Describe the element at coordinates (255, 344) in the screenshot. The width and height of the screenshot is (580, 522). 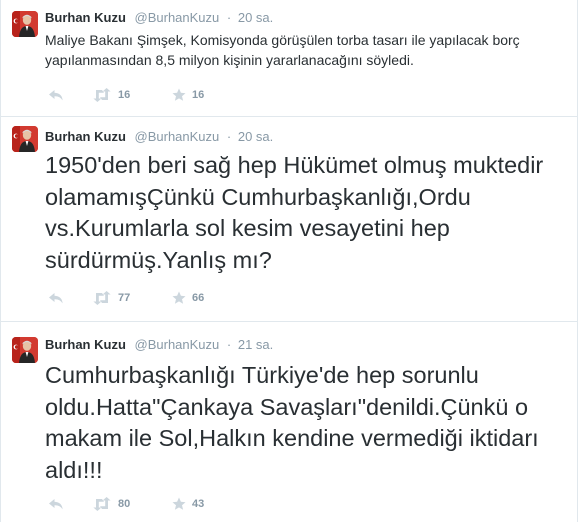
I see `timestamp: 21 sa.` at that location.